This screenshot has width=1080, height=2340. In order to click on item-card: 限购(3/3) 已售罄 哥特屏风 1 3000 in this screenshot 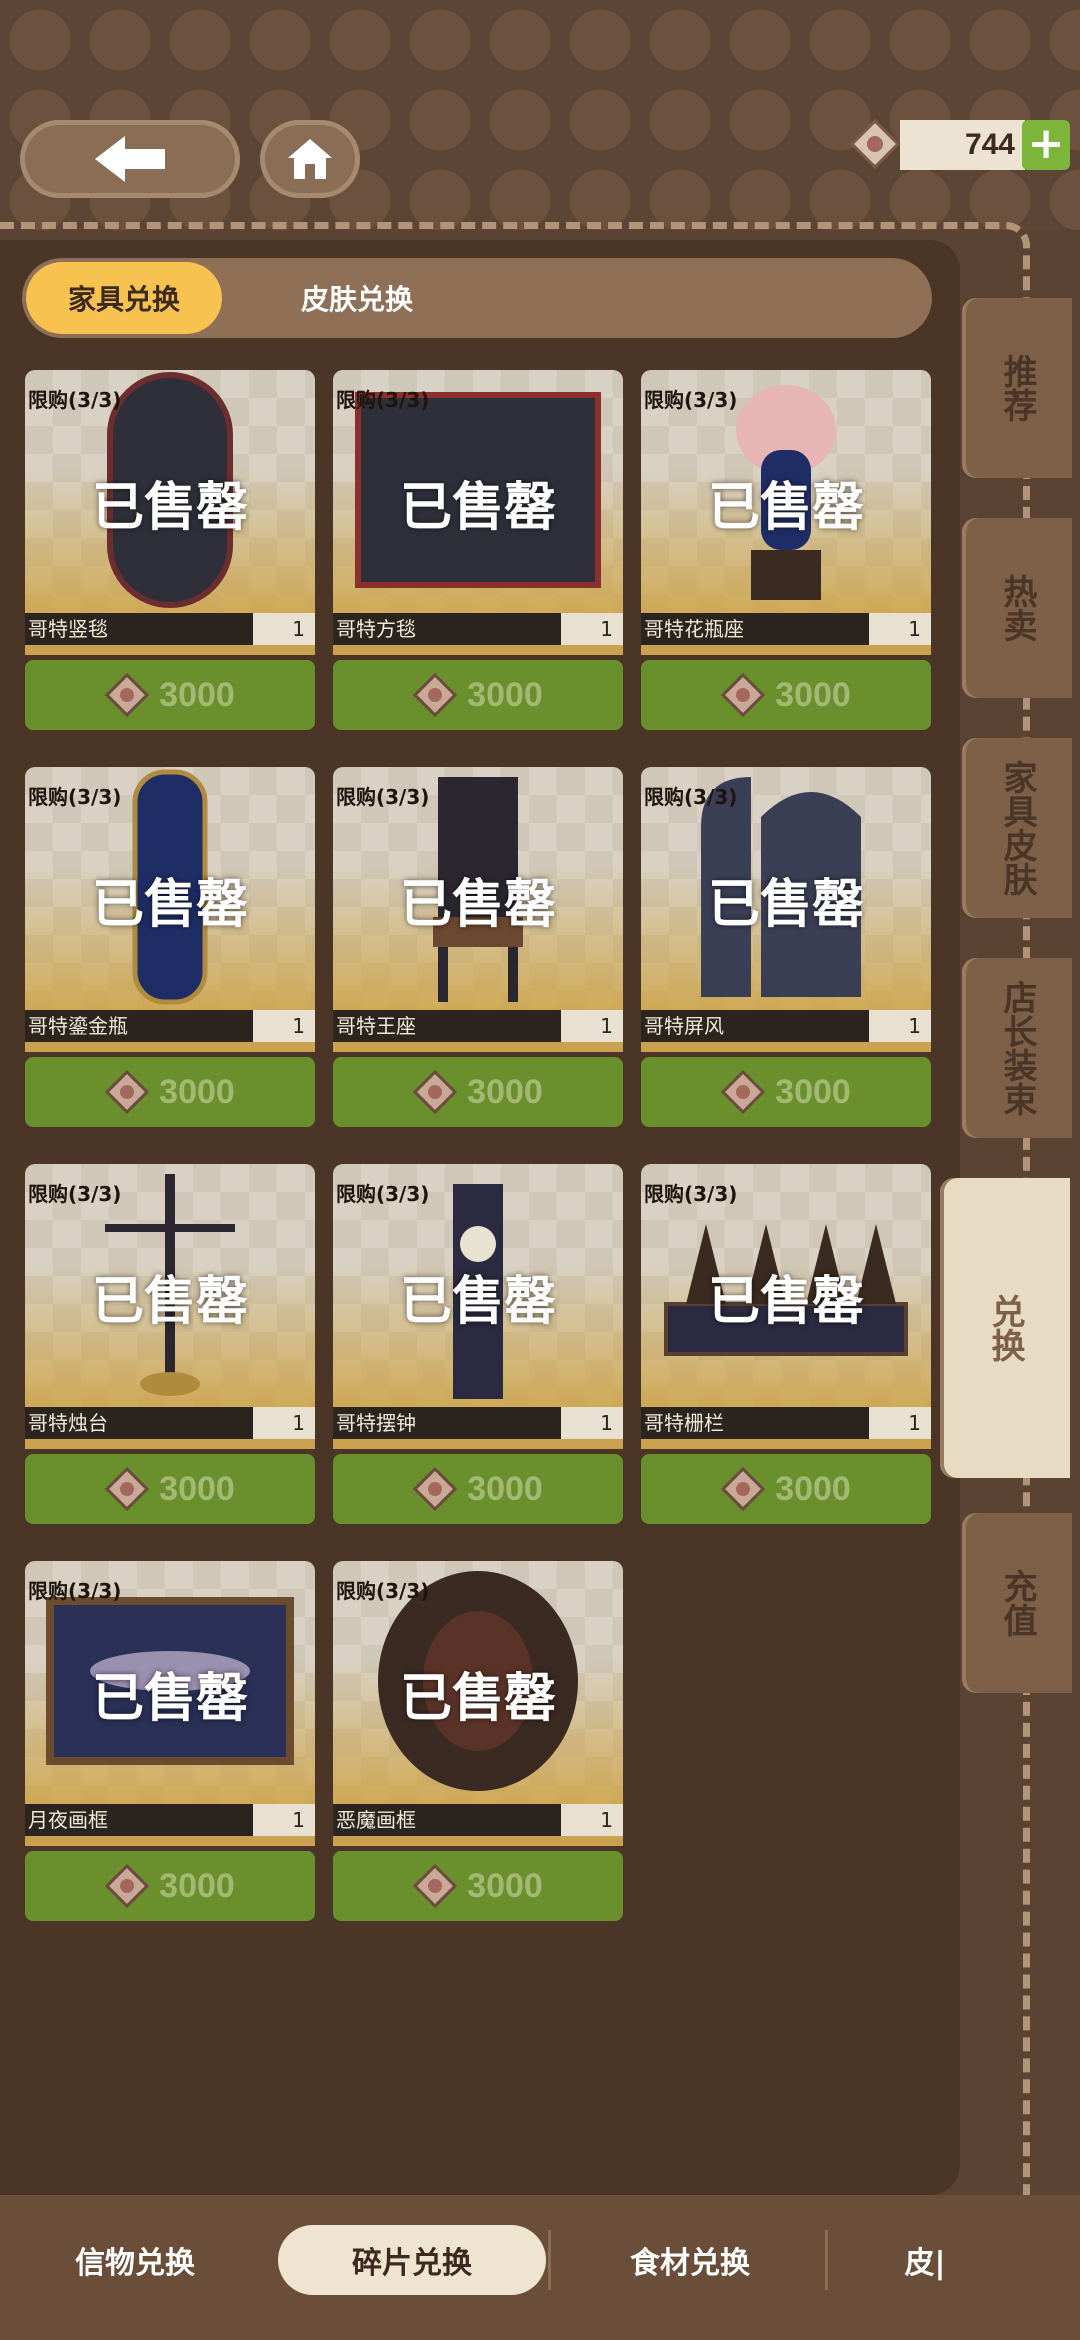, I will do `click(786, 947)`.